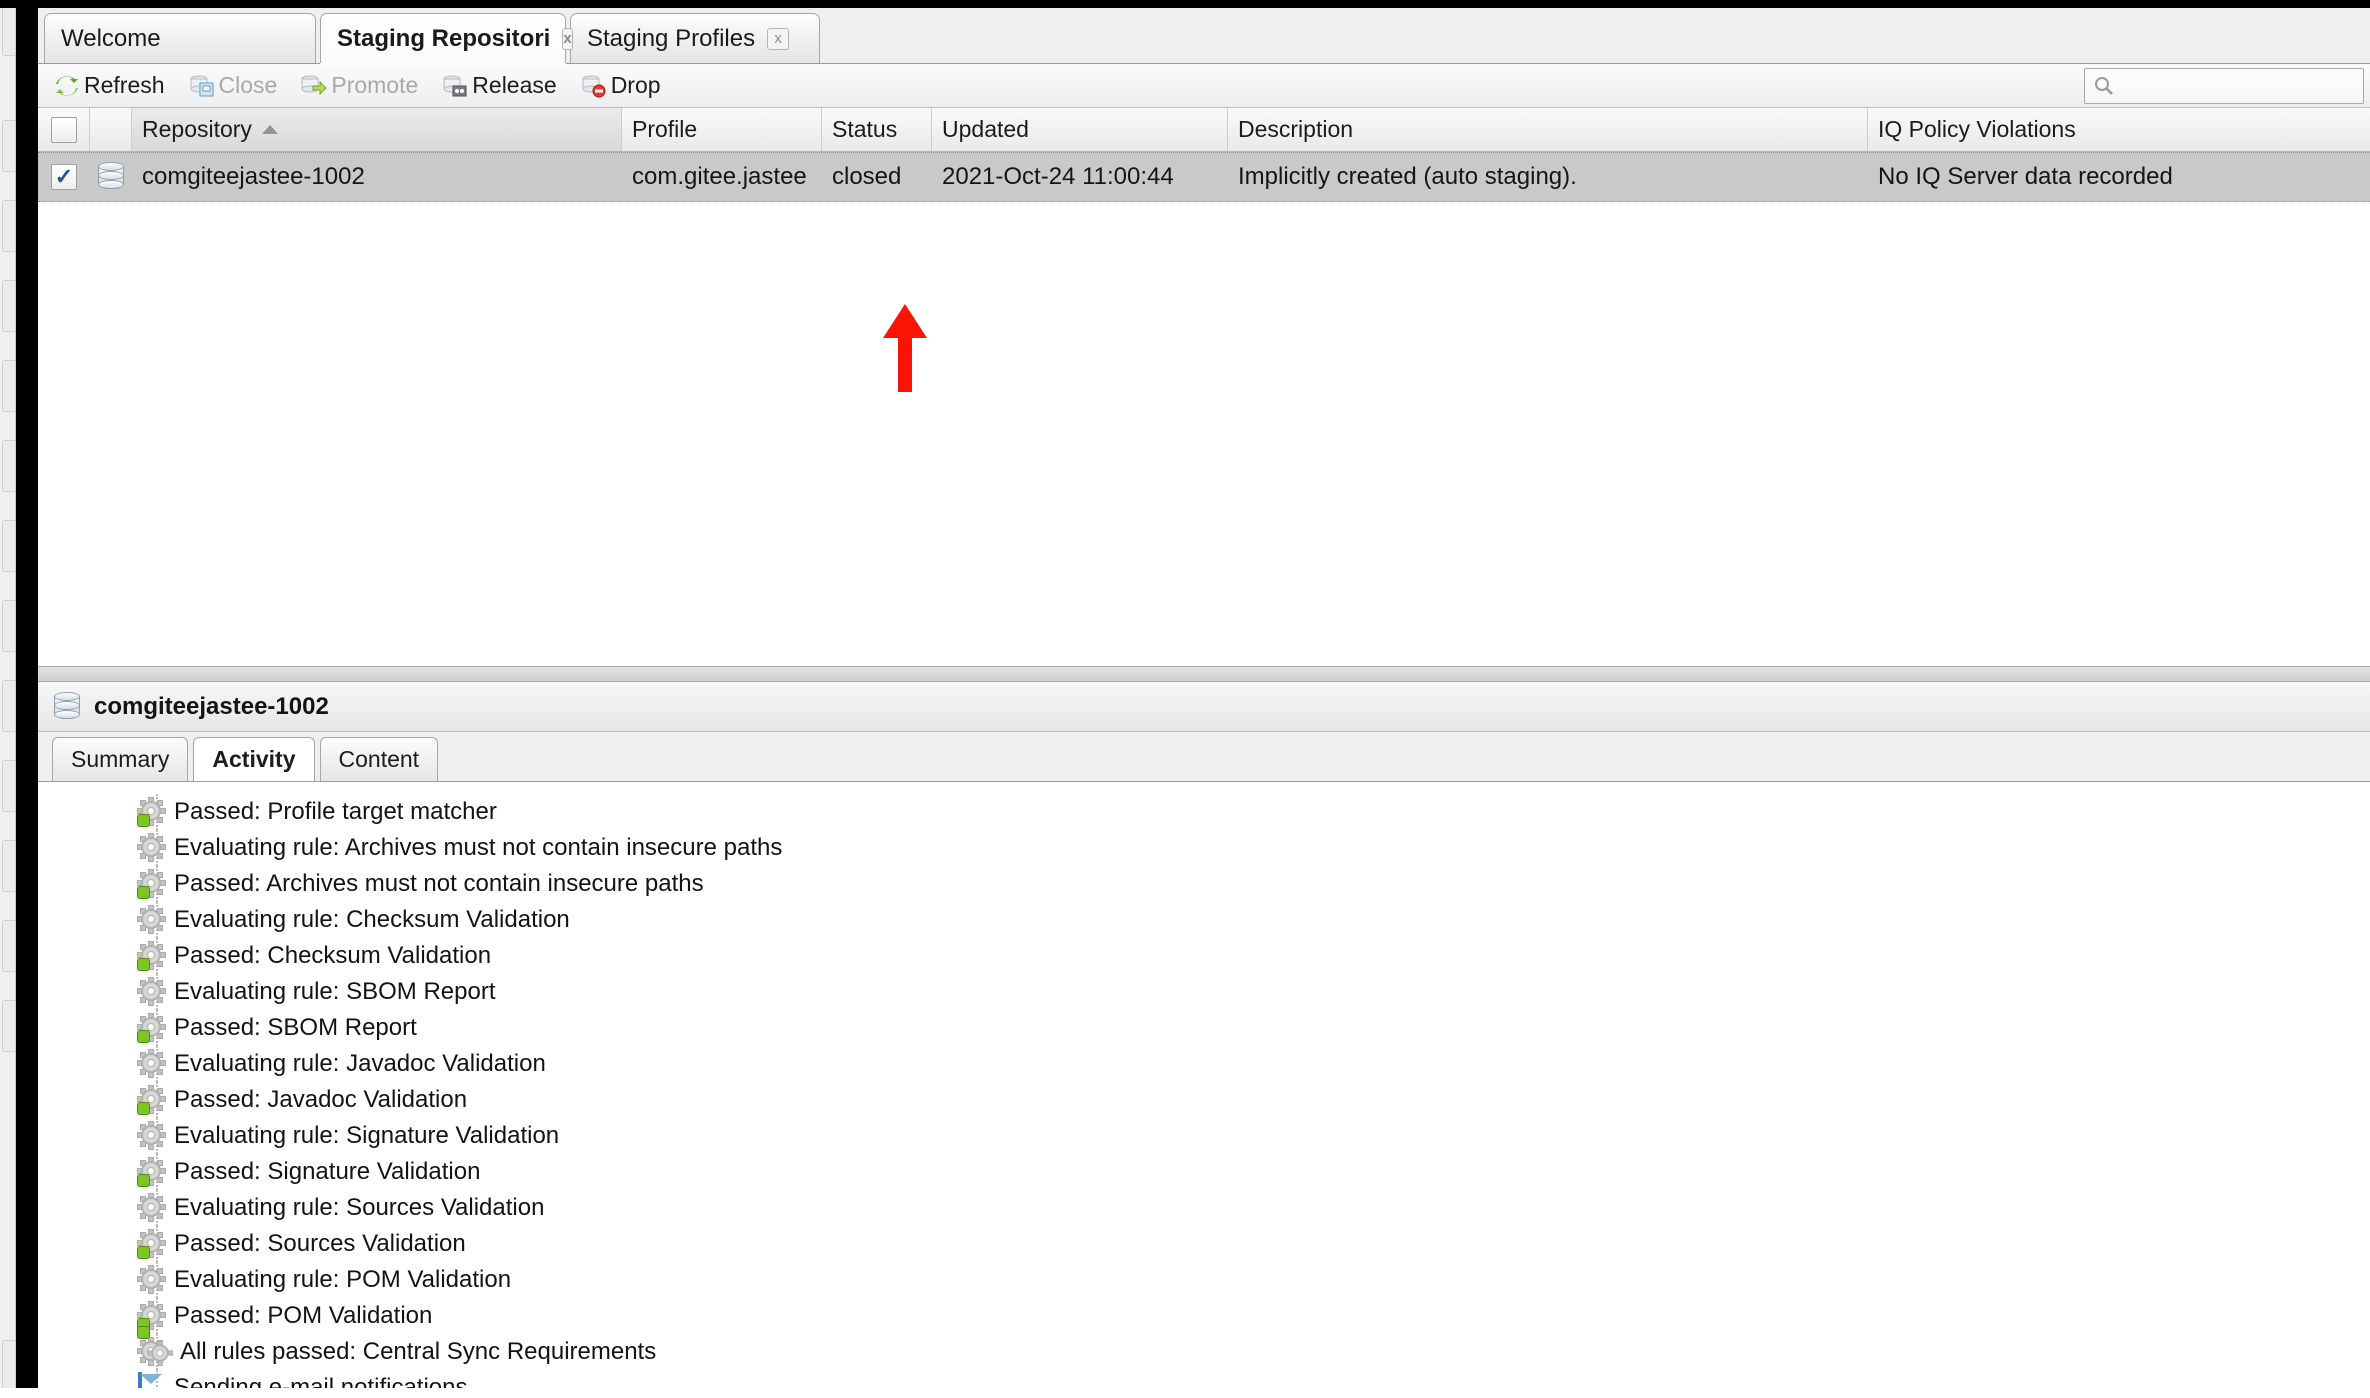 Image resolution: width=2370 pixels, height=1398 pixels. I want to click on drop-label: Drop, so click(635, 85).